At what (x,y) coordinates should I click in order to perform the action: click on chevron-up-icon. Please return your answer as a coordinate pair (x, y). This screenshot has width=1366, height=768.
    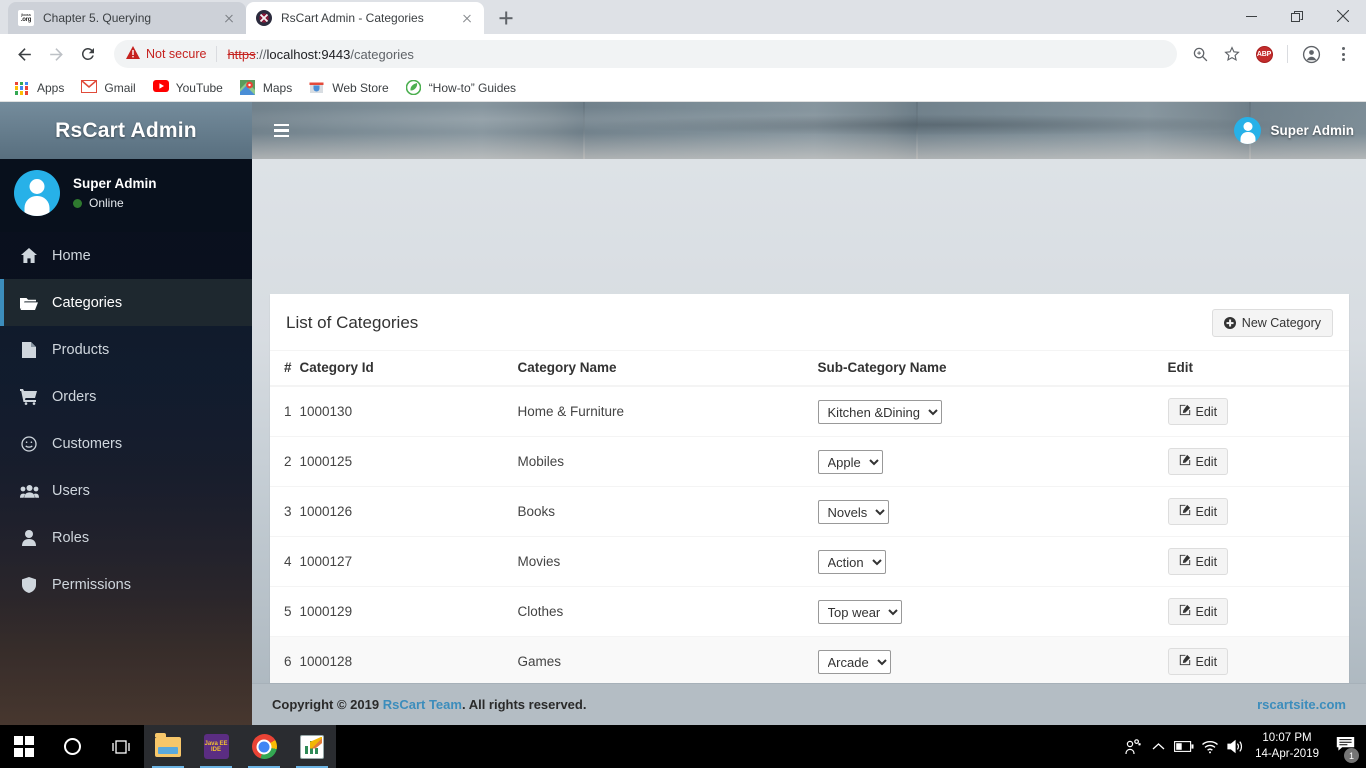
    Looking at the image, I should click on (1158, 746).